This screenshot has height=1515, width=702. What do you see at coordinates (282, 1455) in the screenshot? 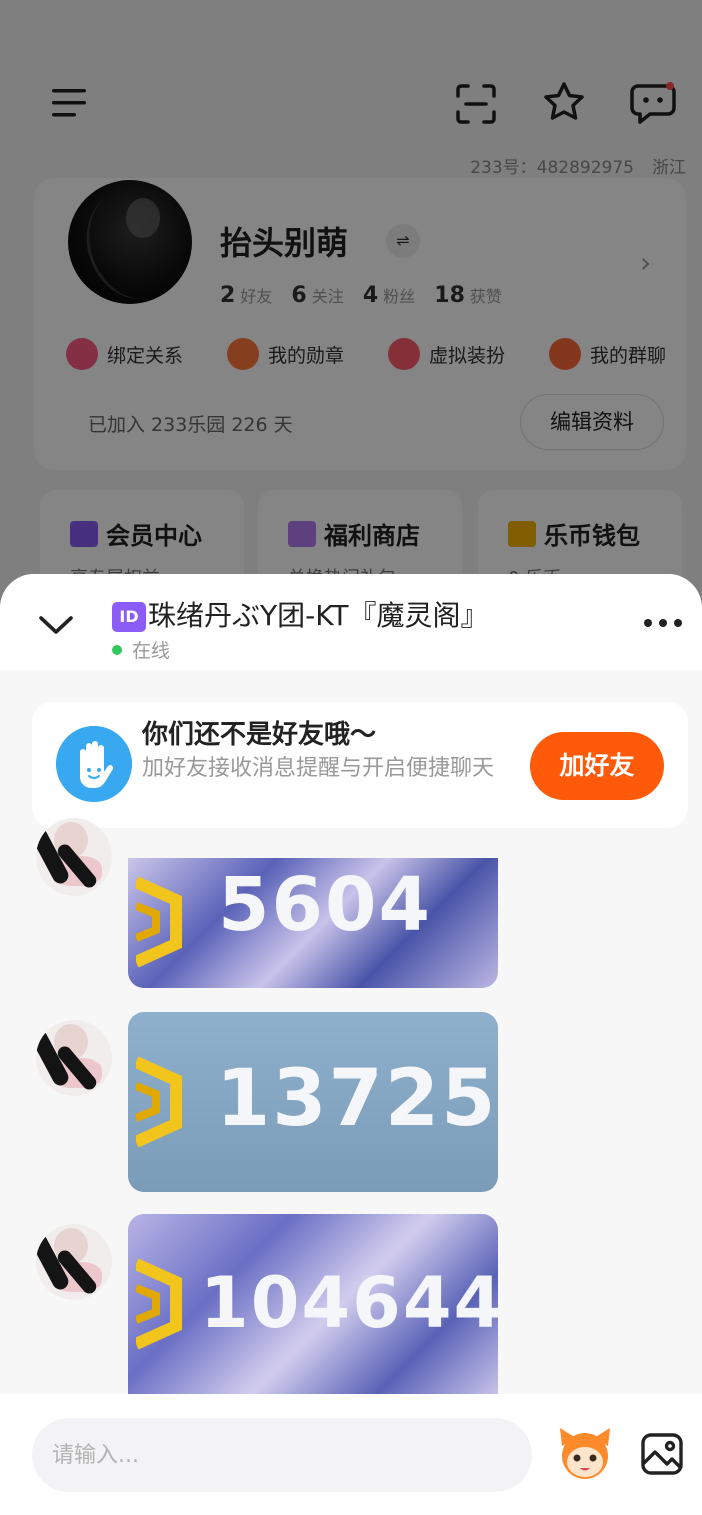
I see `message-input` at bounding box center [282, 1455].